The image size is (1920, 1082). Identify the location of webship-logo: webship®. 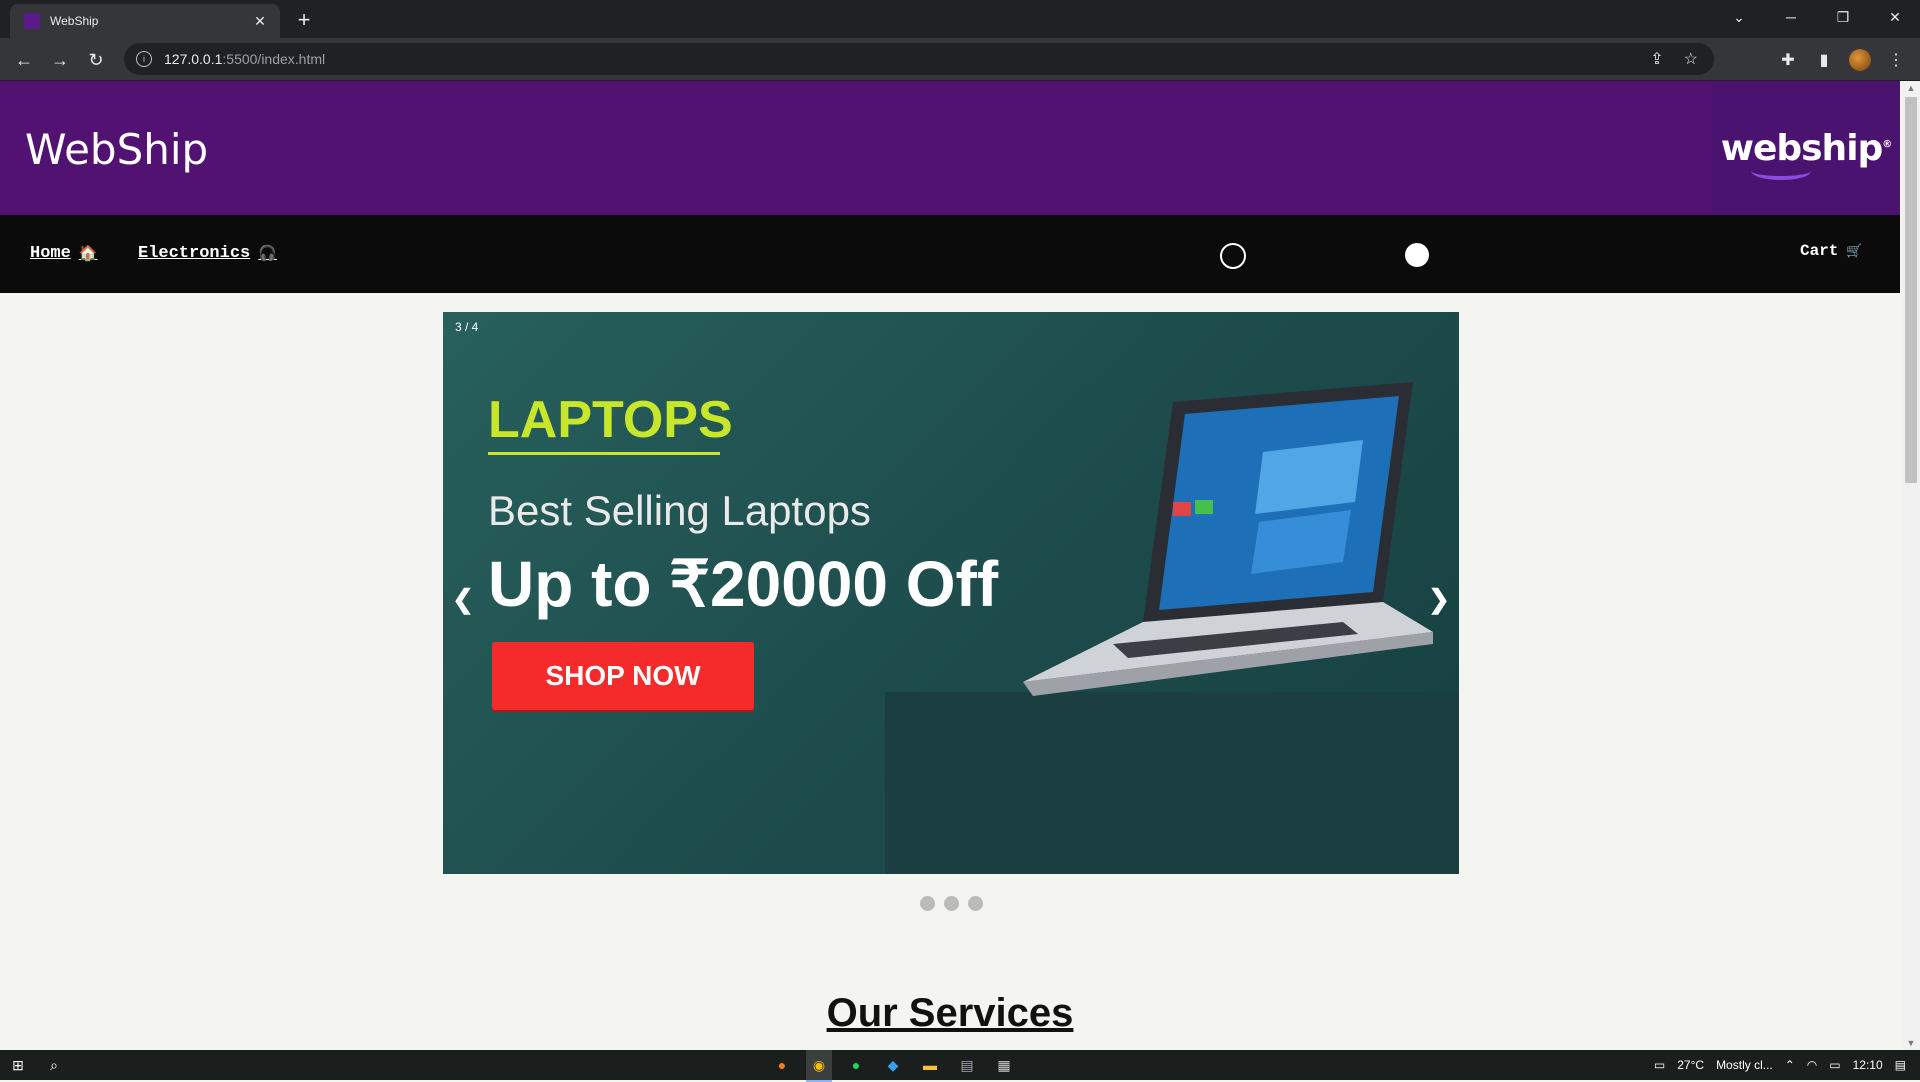
(1806, 148).